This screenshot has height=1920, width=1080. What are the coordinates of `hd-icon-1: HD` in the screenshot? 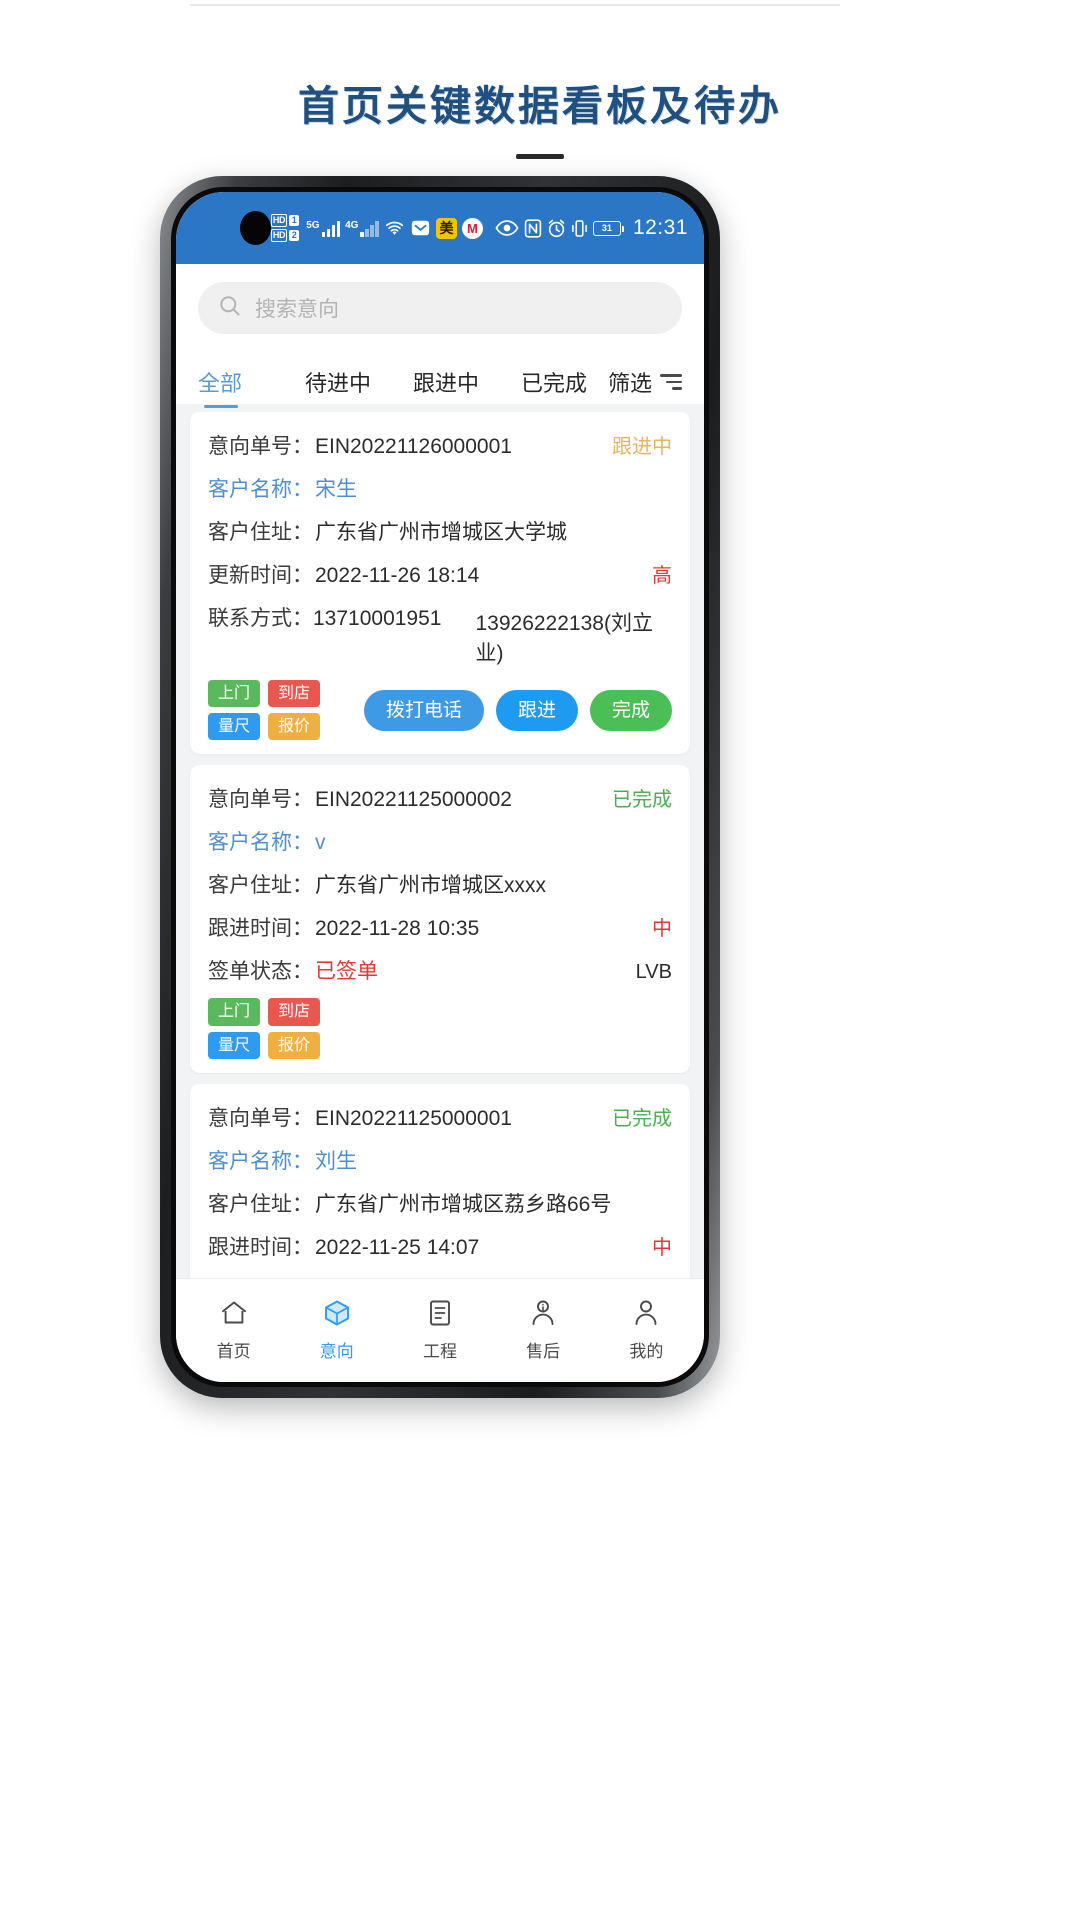 It's located at (279, 220).